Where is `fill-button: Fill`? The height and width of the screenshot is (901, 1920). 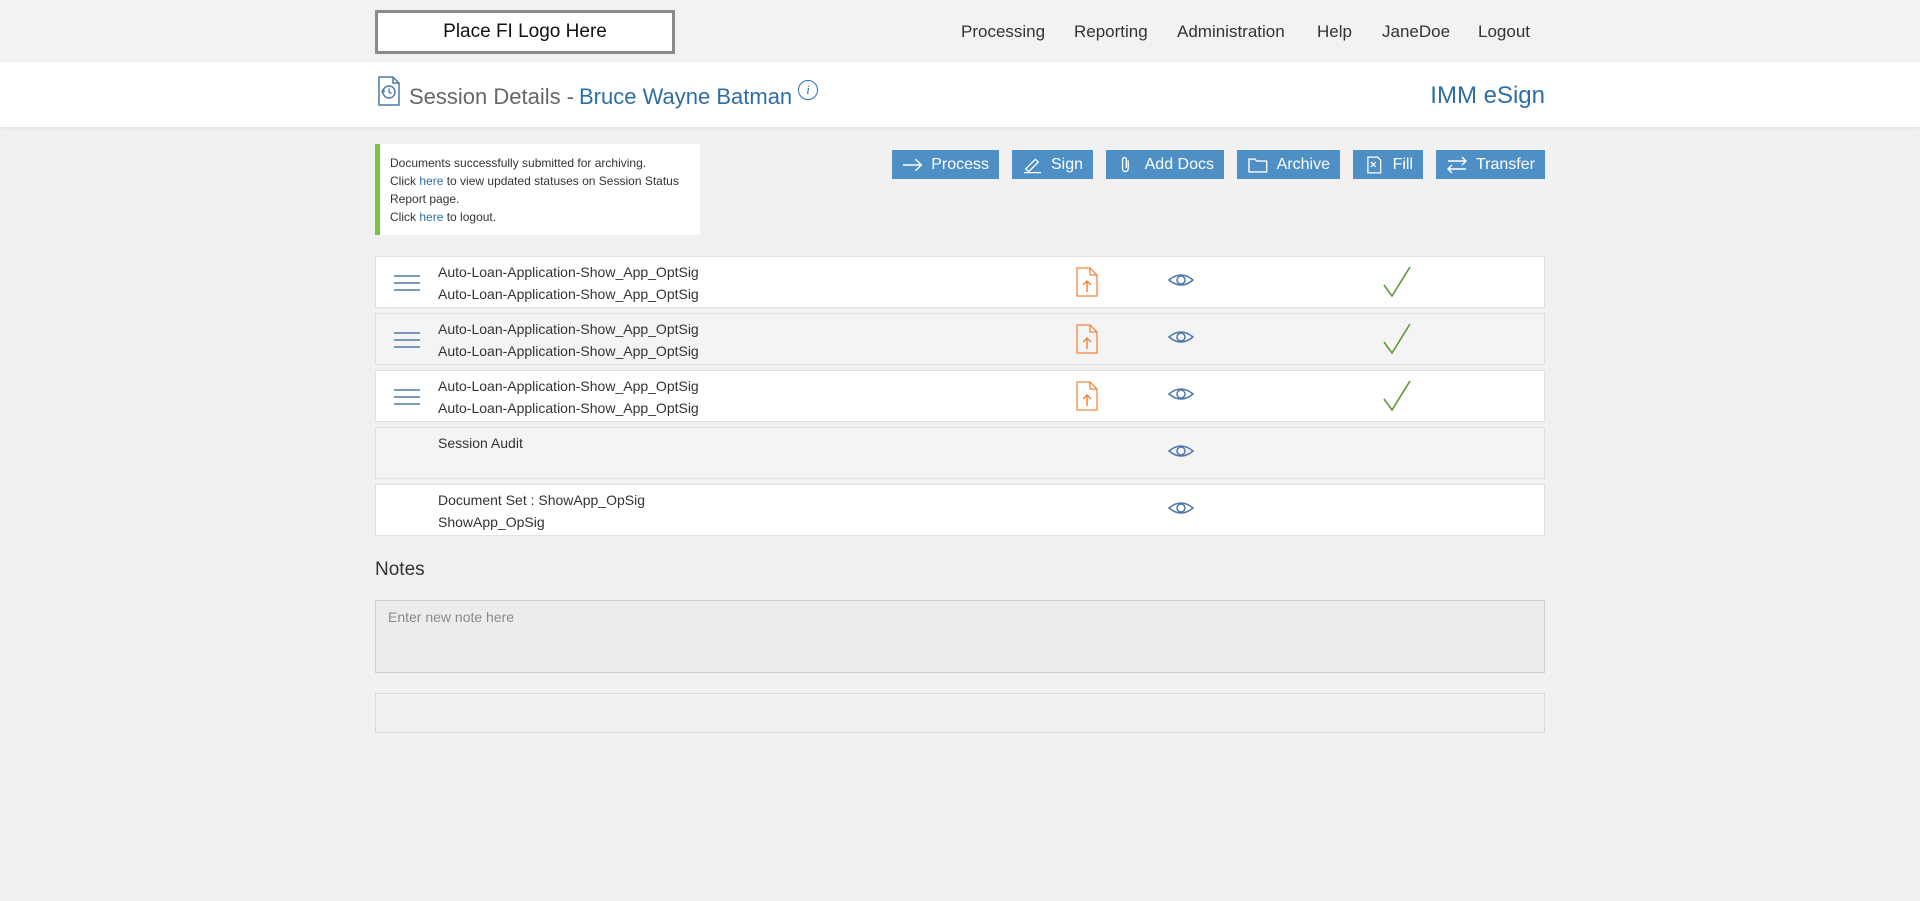
fill-button: Fill is located at coordinates (1388, 164).